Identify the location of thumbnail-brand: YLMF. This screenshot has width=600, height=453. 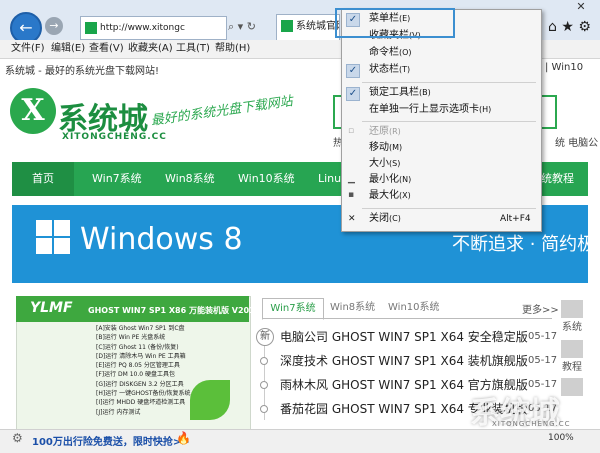
(51, 308).